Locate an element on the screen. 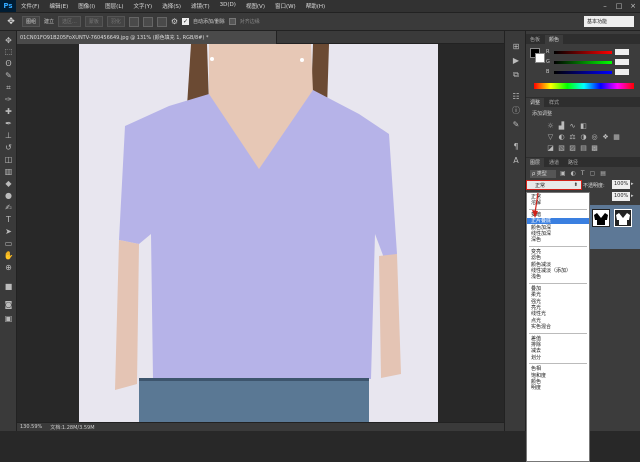  tab-adjustments: 调整 is located at coordinates (535, 102).